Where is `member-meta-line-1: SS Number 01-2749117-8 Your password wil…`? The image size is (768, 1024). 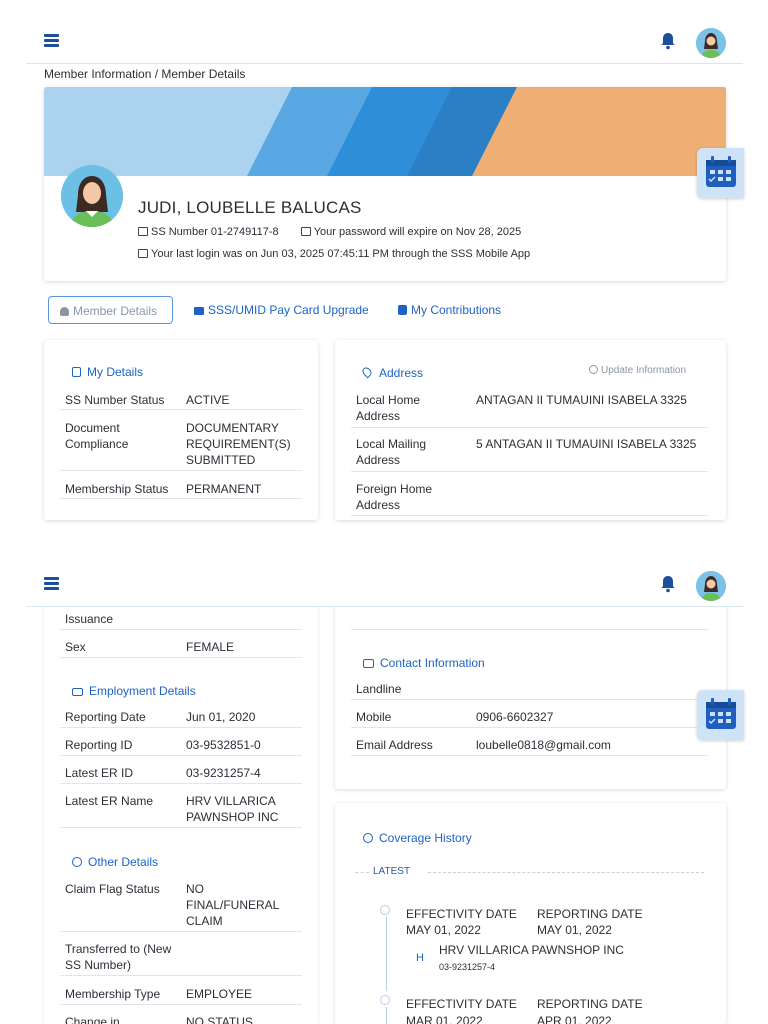
member-meta-line-1: SS Number 01-2749117-8 Your password wil… is located at coordinates (329, 232).